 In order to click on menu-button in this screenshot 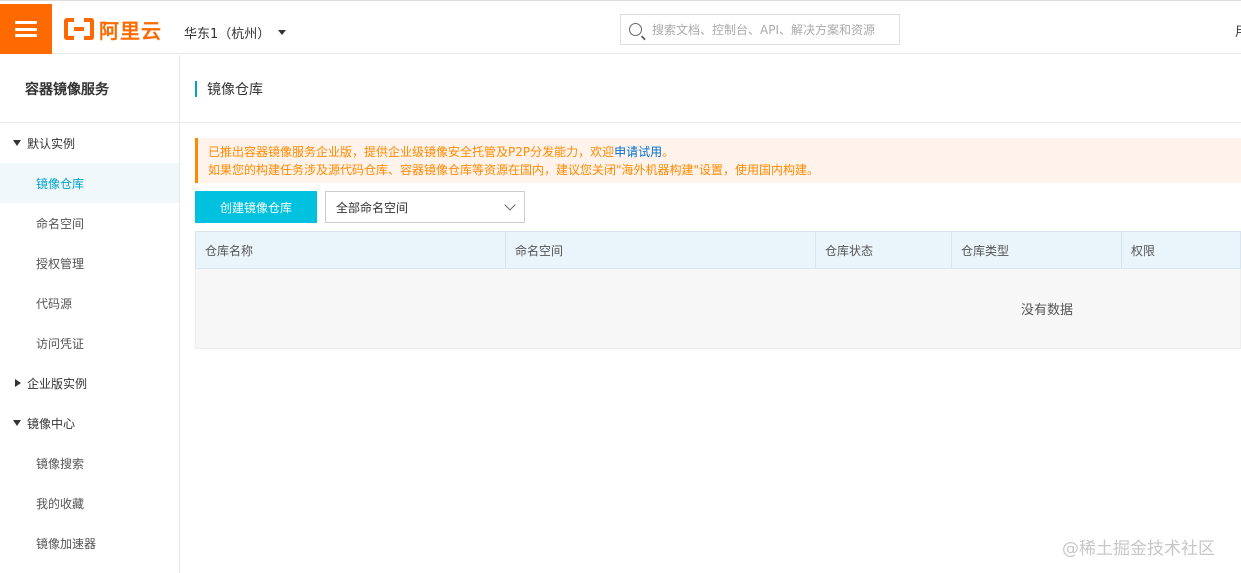, I will do `click(26, 29)`.